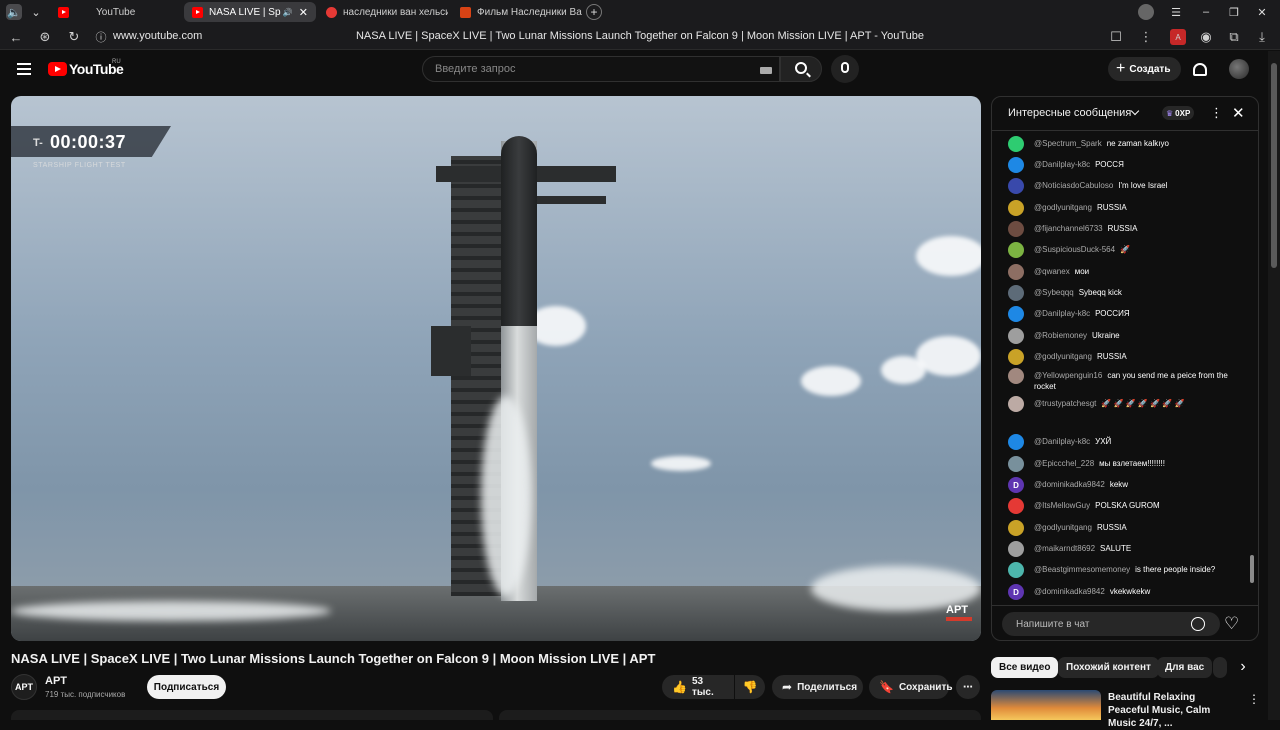 Image resolution: width=1280 pixels, height=730 pixels. What do you see at coordinates (1231, 624) in the screenshot?
I see `heart-icon: ♡` at bounding box center [1231, 624].